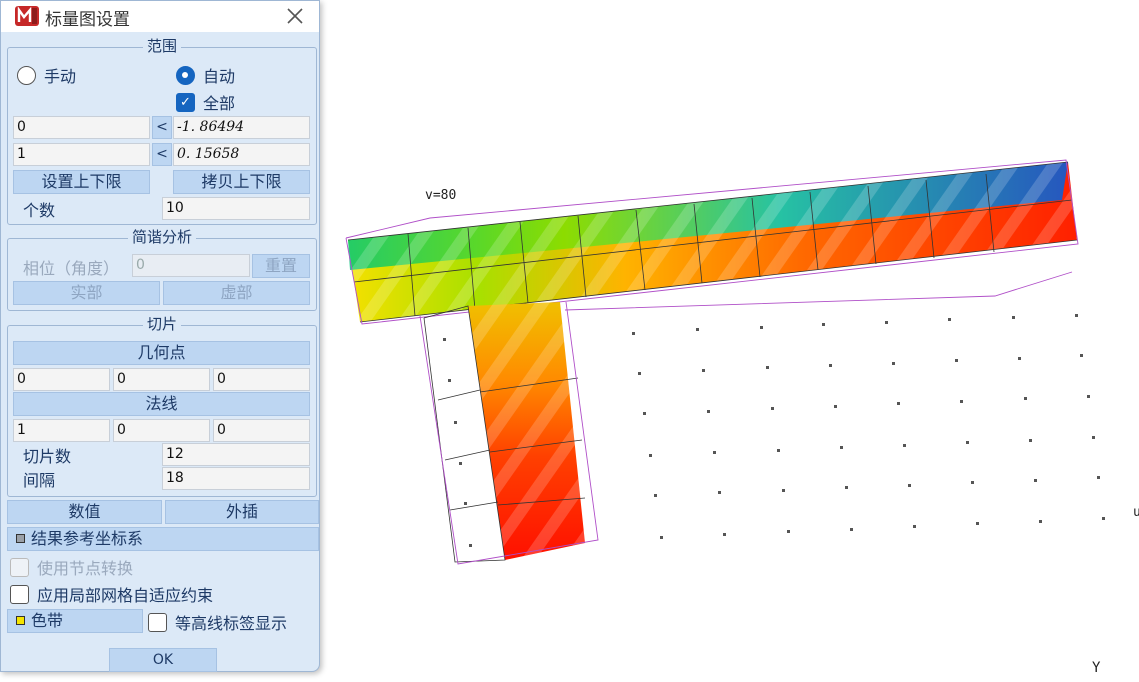 The height and width of the screenshot is (682, 1139). Describe the element at coordinates (236, 478) in the screenshot. I see `interval-input: 18` at that location.